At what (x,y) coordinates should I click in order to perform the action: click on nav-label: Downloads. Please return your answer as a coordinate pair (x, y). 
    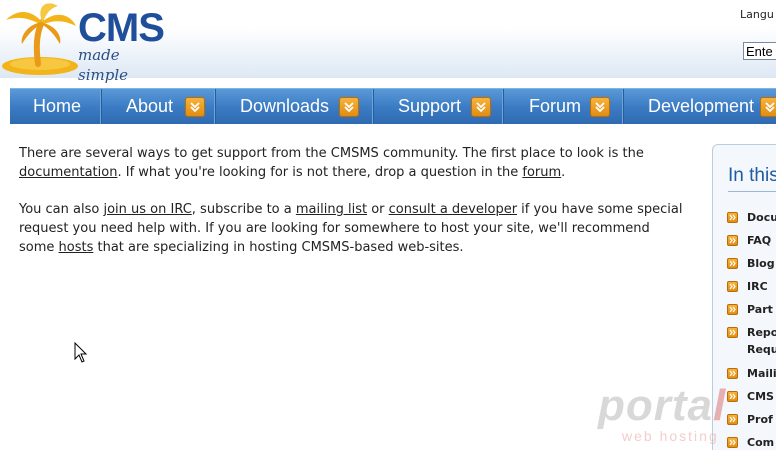
    Looking at the image, I should click on (285, 106).